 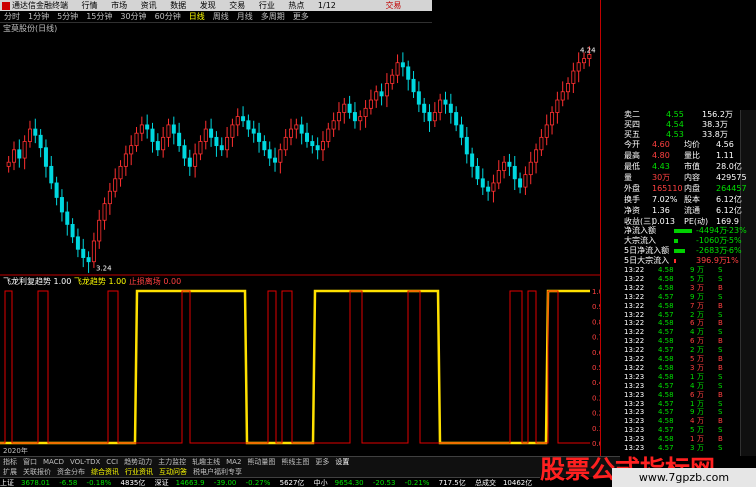 What do you see at coordinates (217, 472) in the screenshot?
I see `extension-tab-6: 税电户福利专享` at bounding box center [217, 472].